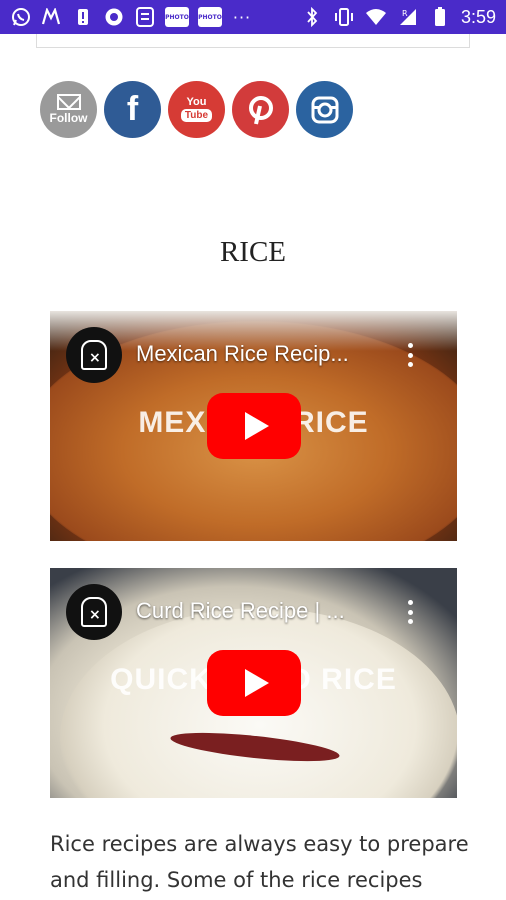 Image resolution: width=506 pixels, height=900 pixels. I want to click on record-icon, so click(114, 17).